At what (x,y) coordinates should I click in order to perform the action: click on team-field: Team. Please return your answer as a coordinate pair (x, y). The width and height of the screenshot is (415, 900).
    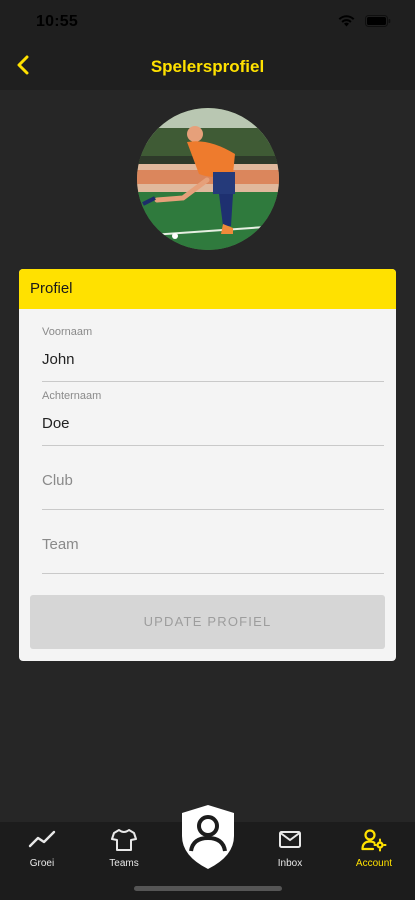
    Looking at the image, I should click on (213, 542).